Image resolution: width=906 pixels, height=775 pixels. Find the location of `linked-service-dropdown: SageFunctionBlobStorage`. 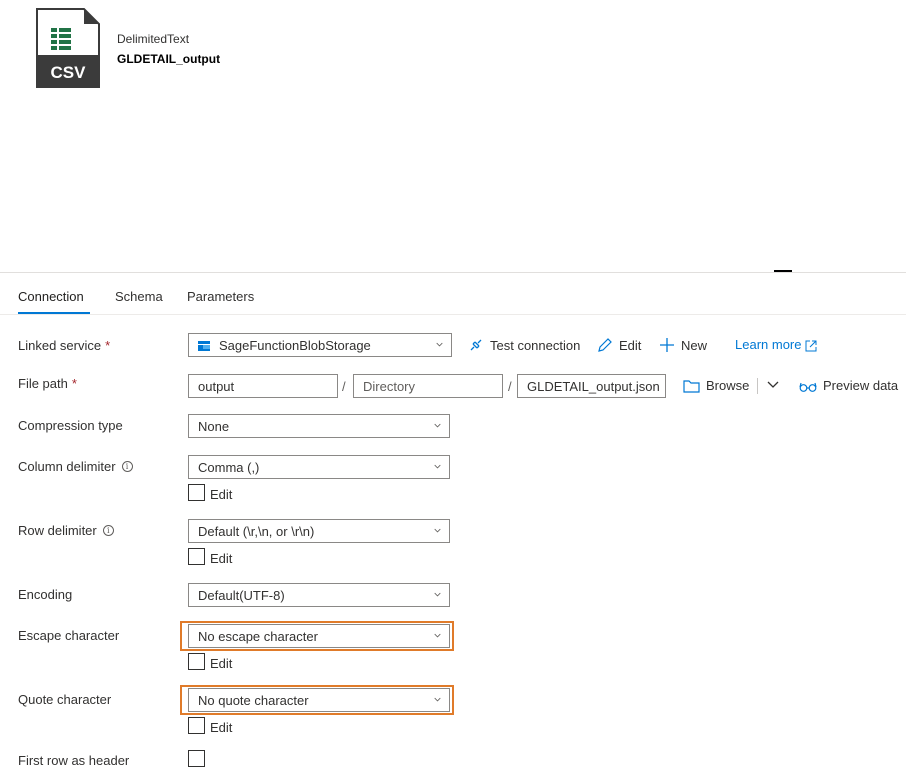

linked-service-dropdown: SageFunctionBlobStorage is located at coordinates (320, 345).